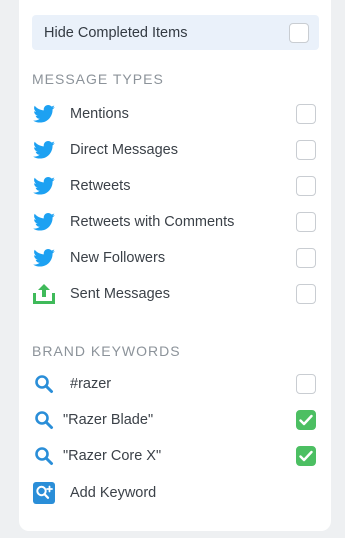 The image size is (345, 538). Describe the element at coordinates (120, 294) in the screenshot. I see `message-type-label: Sent Messages` at that location.